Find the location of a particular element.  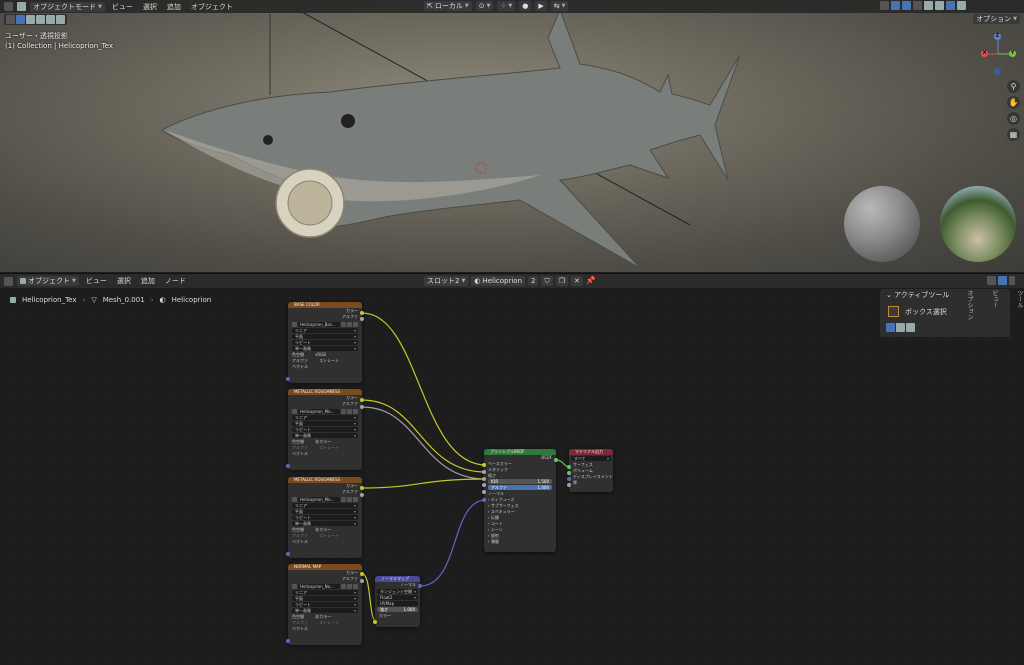

user-count-badge: 2 is located at coordinates (533, 281).